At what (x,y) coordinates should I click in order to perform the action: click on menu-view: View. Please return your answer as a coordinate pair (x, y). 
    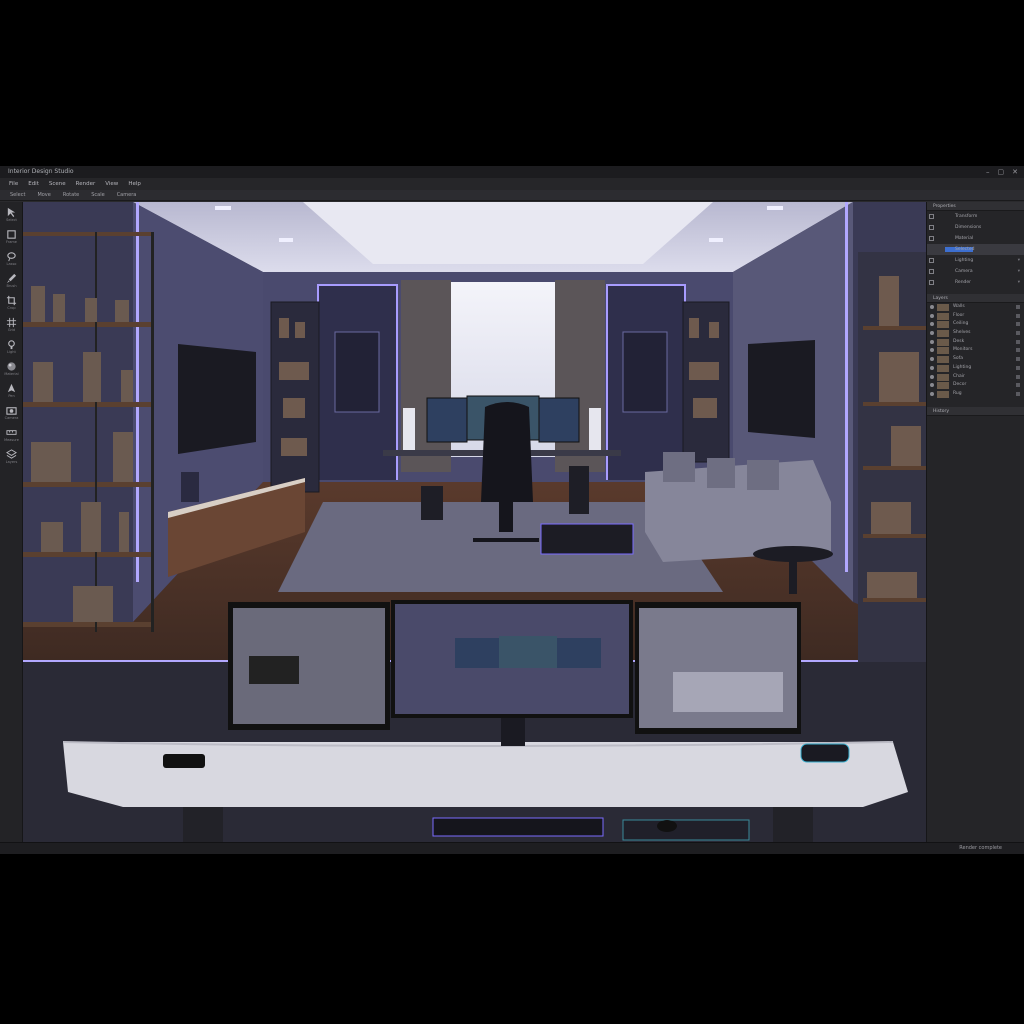
    Looking at the image, I should click on (111, 184).